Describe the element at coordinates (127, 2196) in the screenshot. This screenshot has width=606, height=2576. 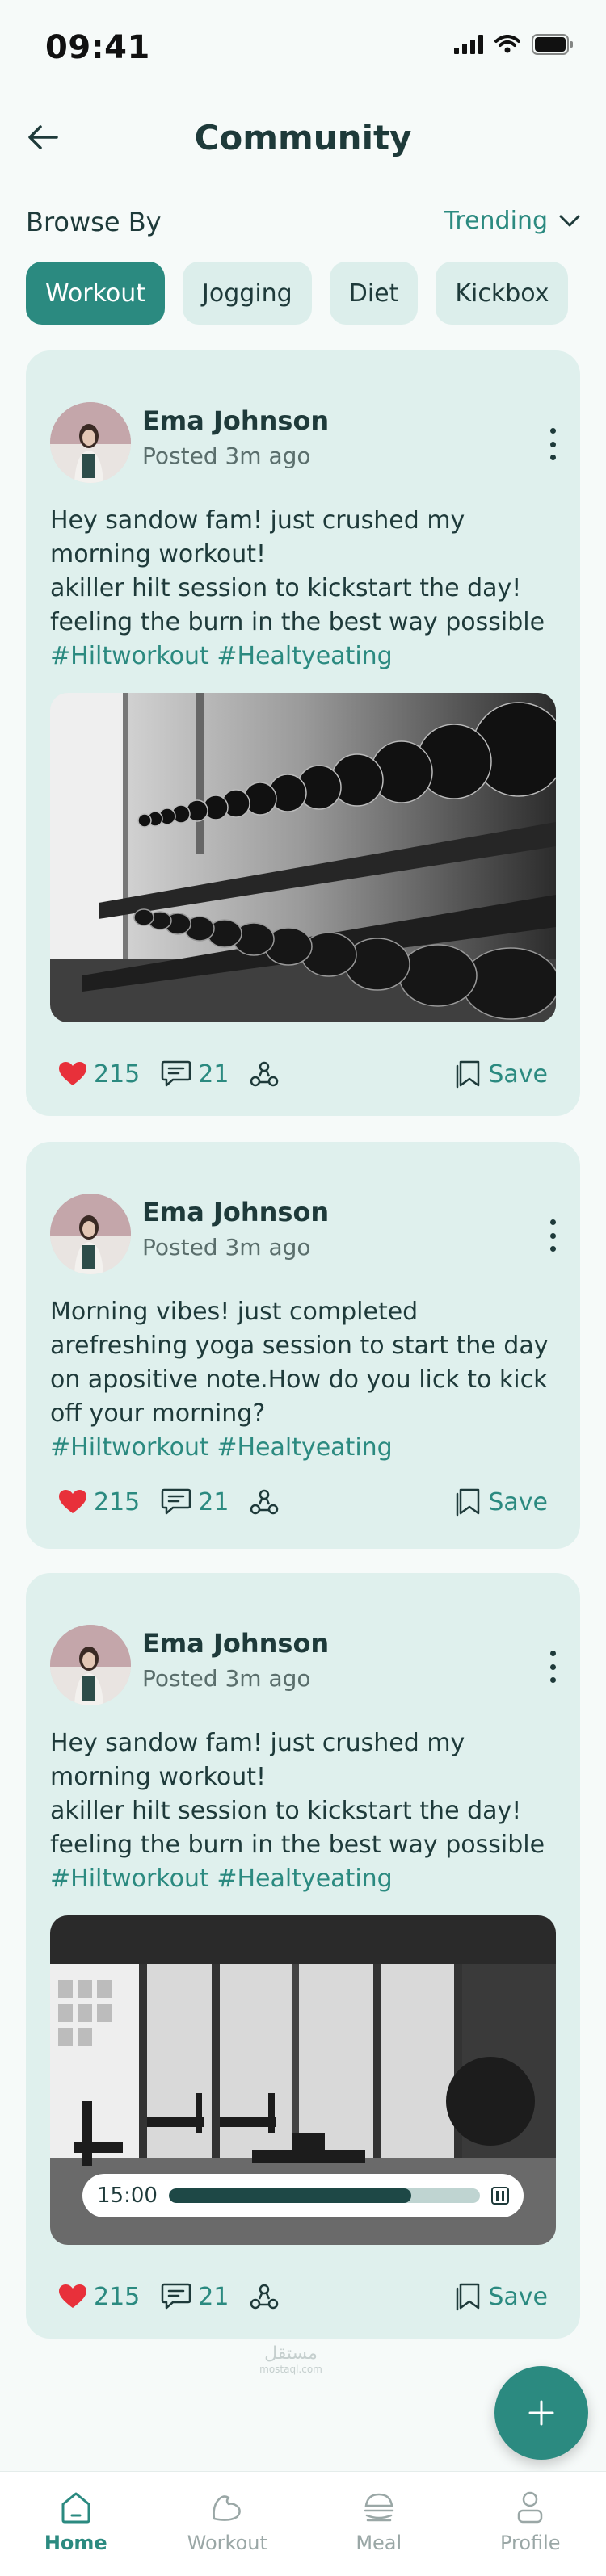
I see `video-time: 15:00` at that location.